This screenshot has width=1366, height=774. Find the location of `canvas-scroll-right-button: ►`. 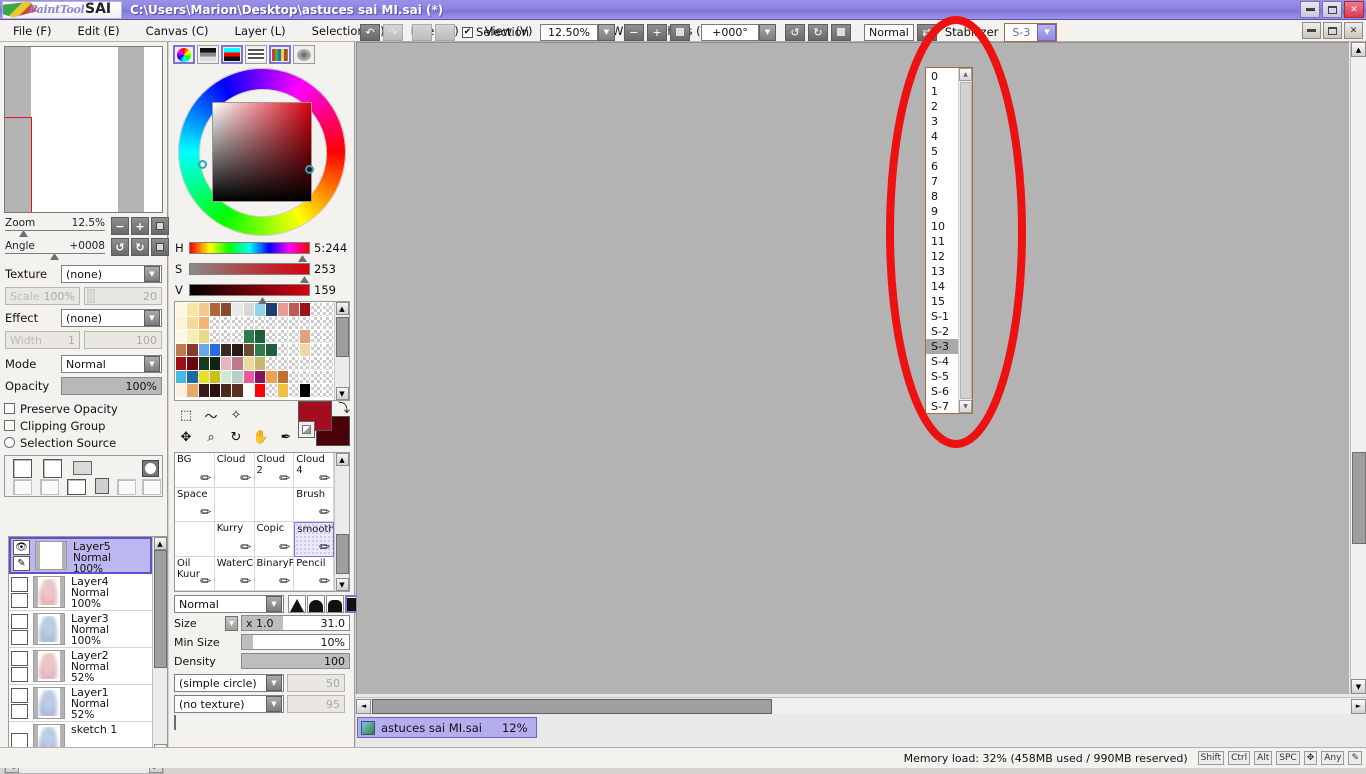

canvas-scroll-right-button: ► is located at coordinates (1358, 706).